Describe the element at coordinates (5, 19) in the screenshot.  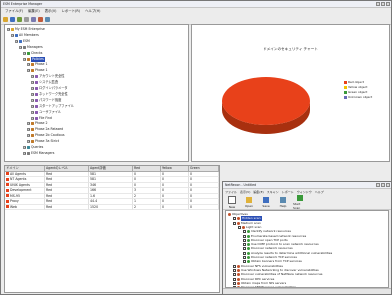
I see `open-icon` at that location.